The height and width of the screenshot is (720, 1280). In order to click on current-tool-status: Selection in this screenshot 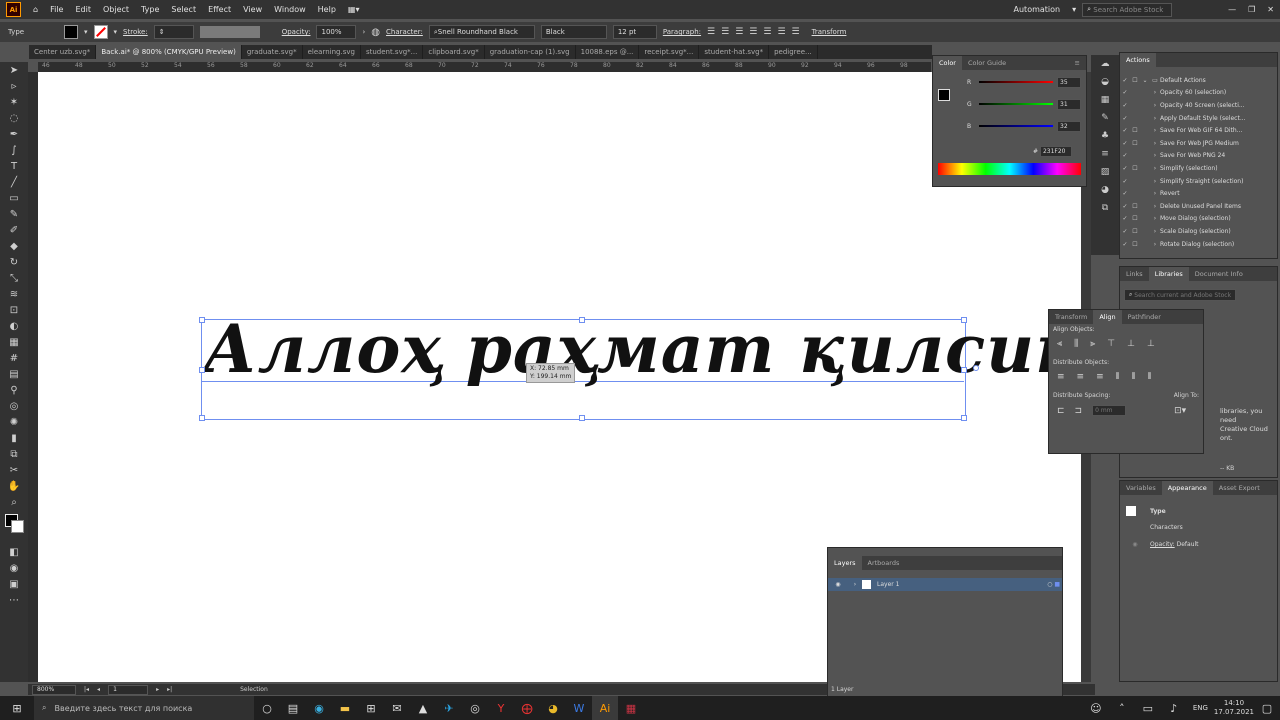, I will do `click(254, 689)`.